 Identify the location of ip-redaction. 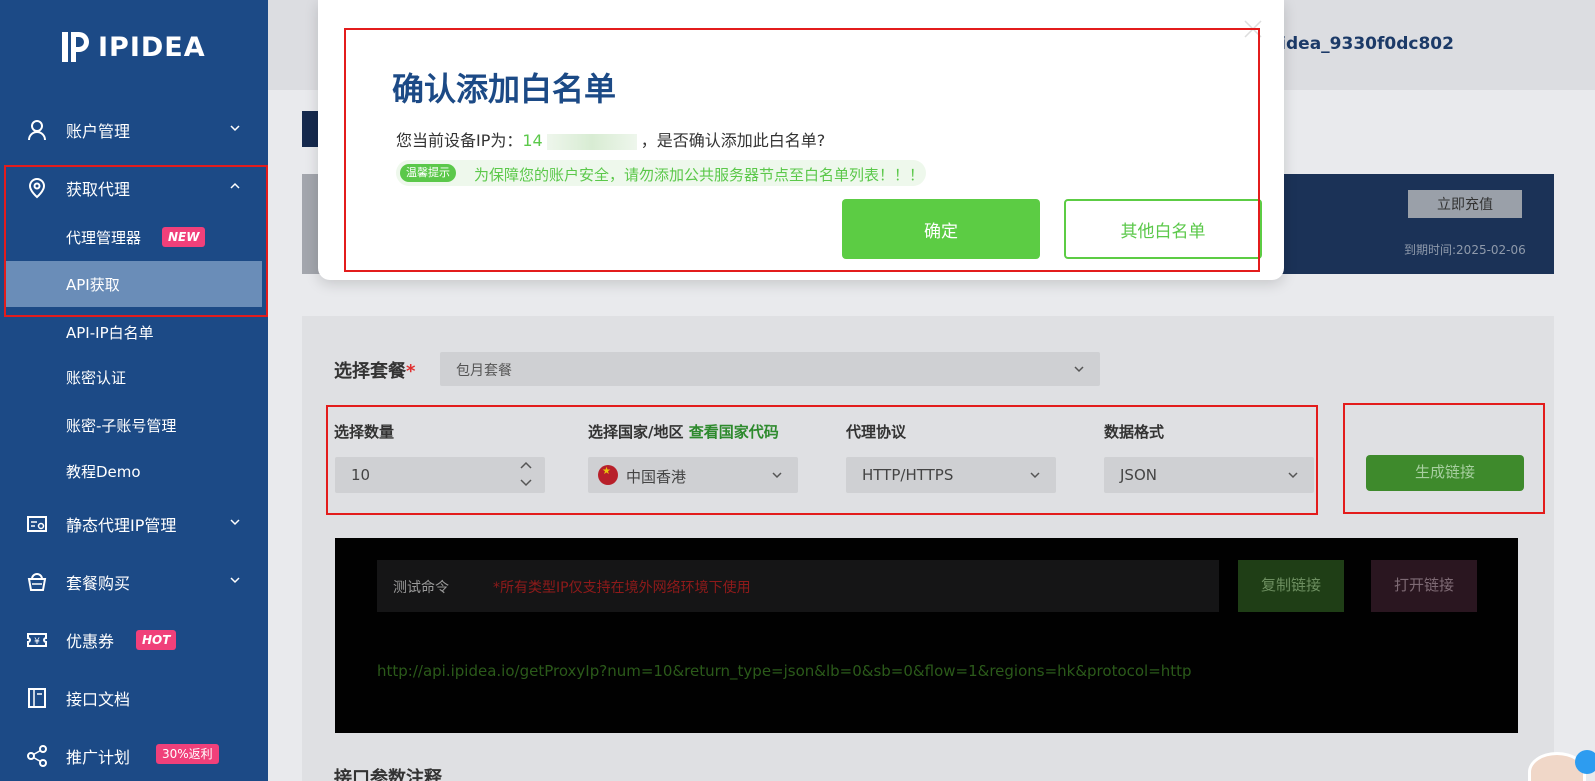
(591, 141).